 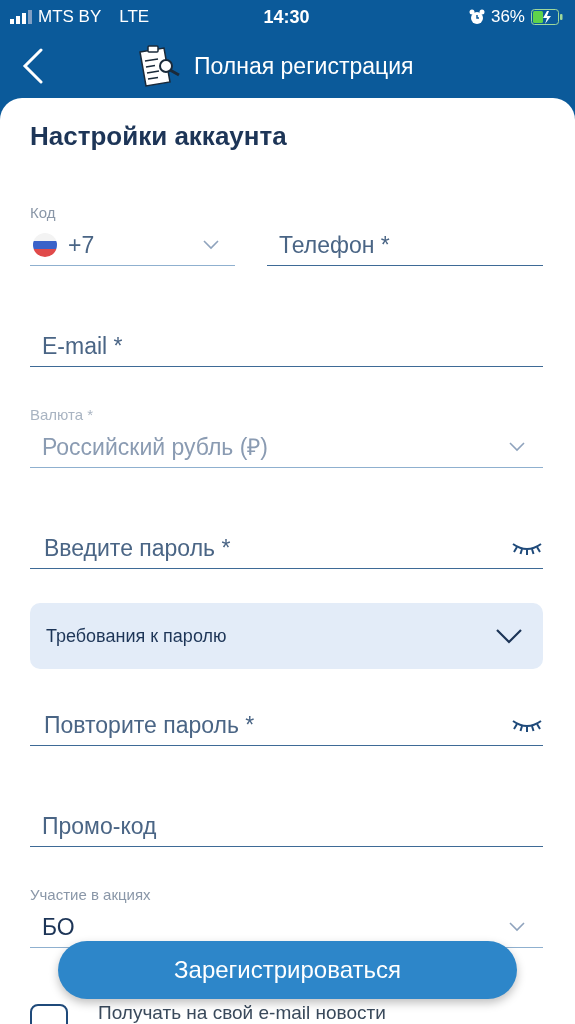 What do you see at coordinates (159, 136) in the screenshot?
I see `section-title: Настройки аккаунта` at bounding box center [159, 136].